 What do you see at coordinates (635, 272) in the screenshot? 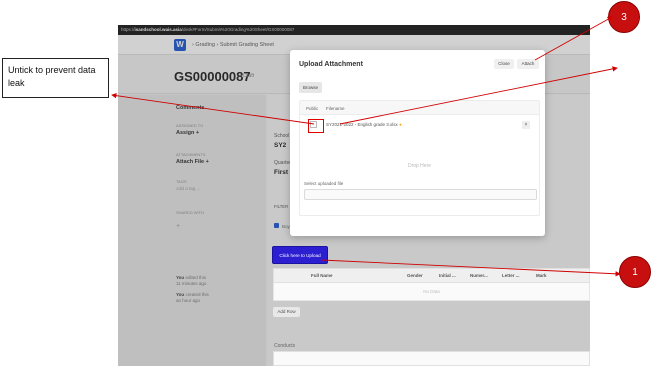
I see `step-1-marker: 1` at bounding box center [635, 272].